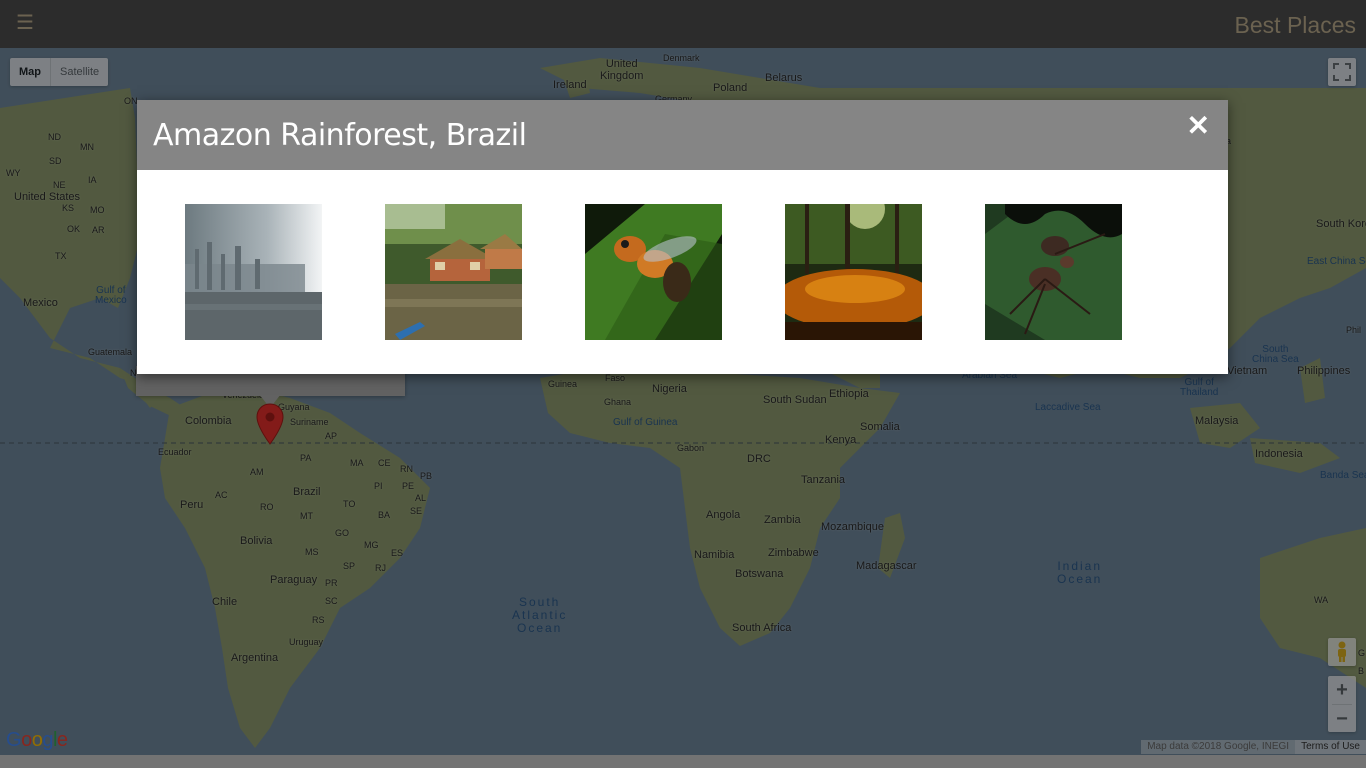 This screenshot has height=768, width=1366. Describe the element at coordinates (416, 511) in the screenshot. I see `label-se: SE` at that location.